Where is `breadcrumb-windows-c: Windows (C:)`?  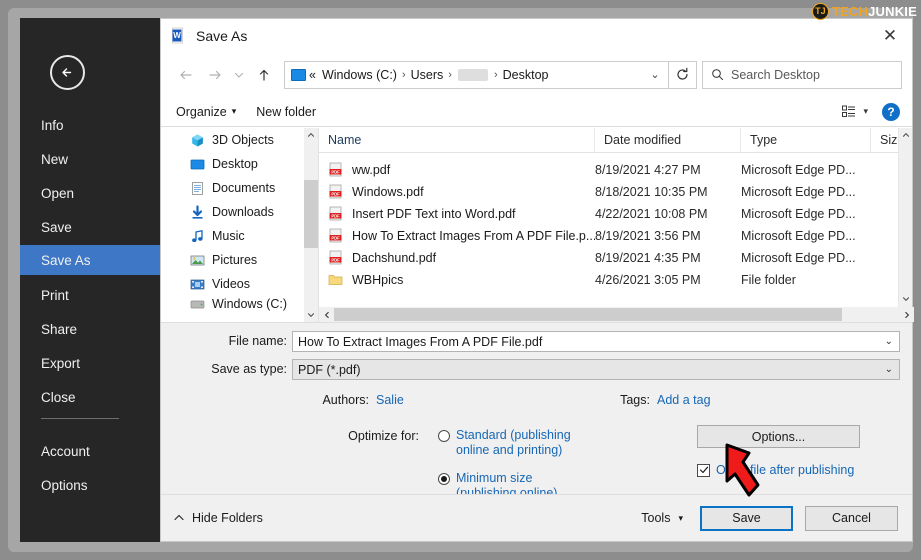
breadcrumb-windows-c: Windows (C:) is located at coordinates (359, 75).